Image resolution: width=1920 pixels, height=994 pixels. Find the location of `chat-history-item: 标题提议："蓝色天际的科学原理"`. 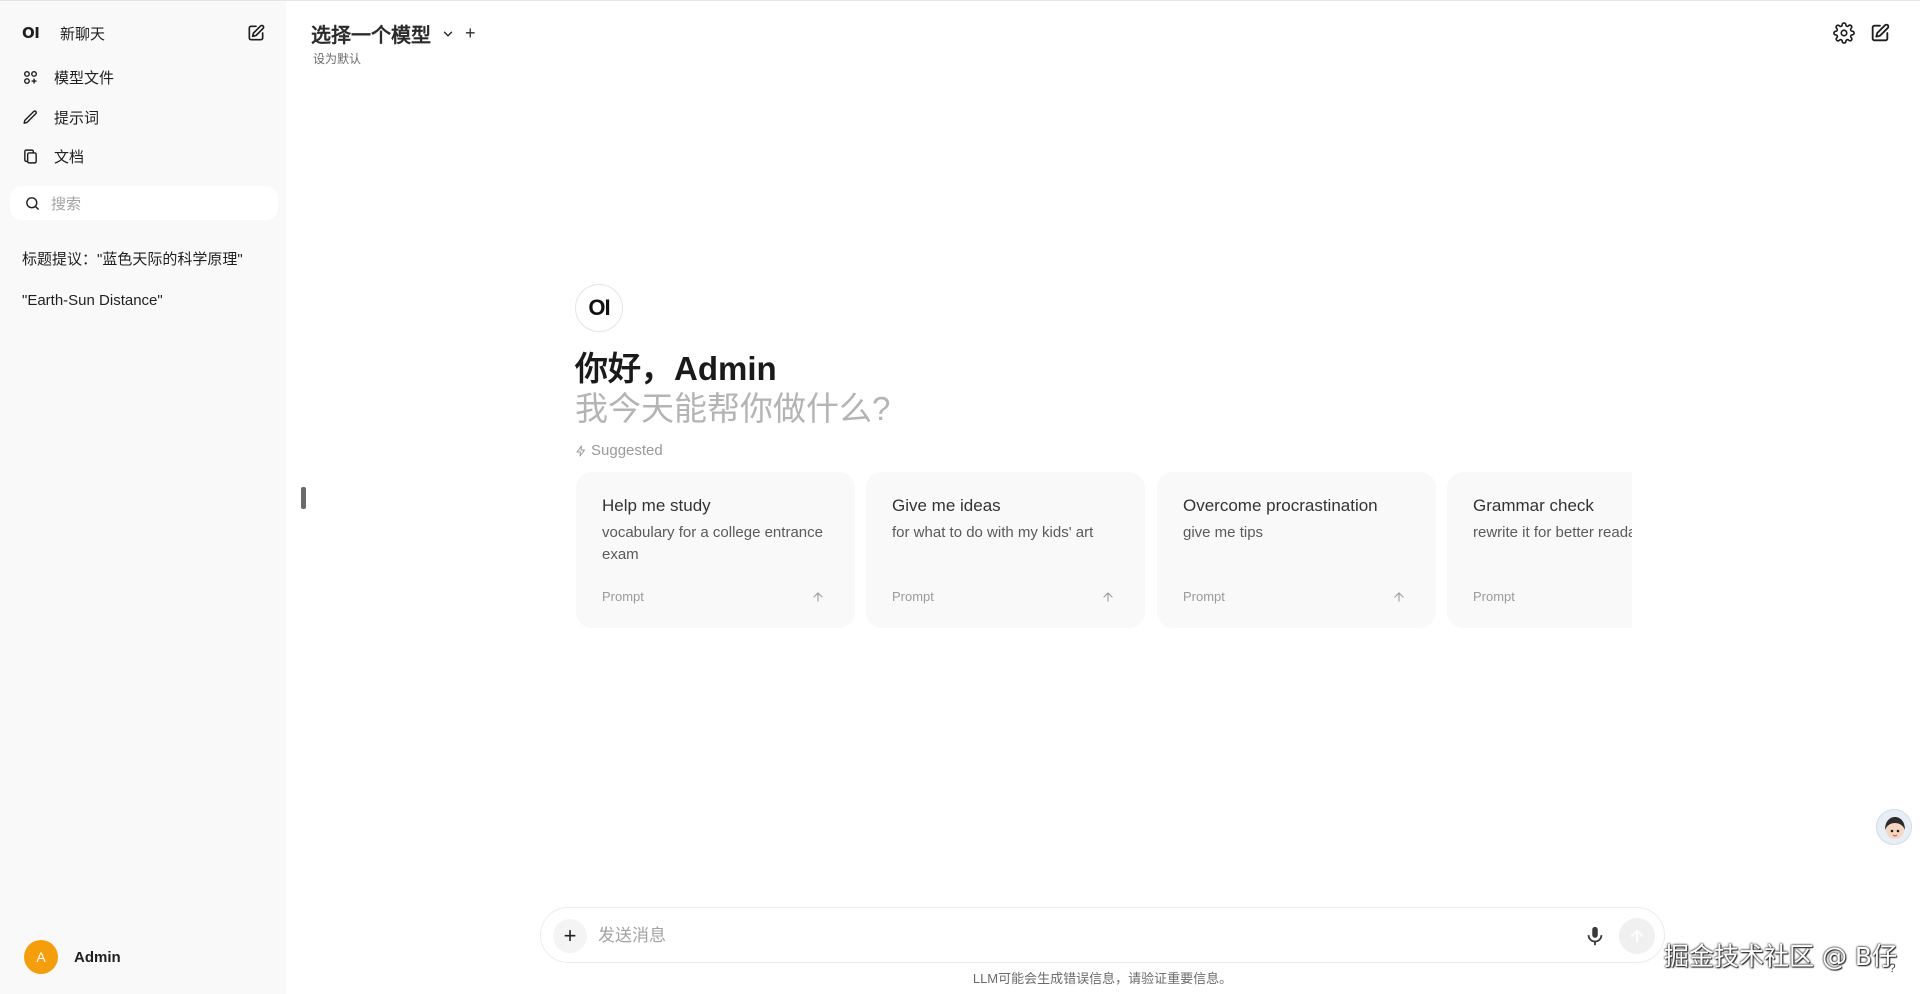

chat-history-item: 标题提议："蓝色天际的科学原理" is located at coordinates (132, 258).